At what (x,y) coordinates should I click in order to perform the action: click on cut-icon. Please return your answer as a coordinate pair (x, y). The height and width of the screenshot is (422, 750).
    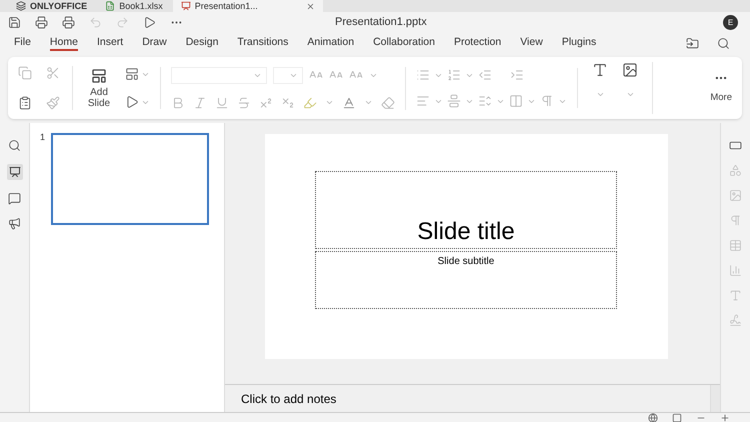
    Looking at the image, I should click on (53, 73).